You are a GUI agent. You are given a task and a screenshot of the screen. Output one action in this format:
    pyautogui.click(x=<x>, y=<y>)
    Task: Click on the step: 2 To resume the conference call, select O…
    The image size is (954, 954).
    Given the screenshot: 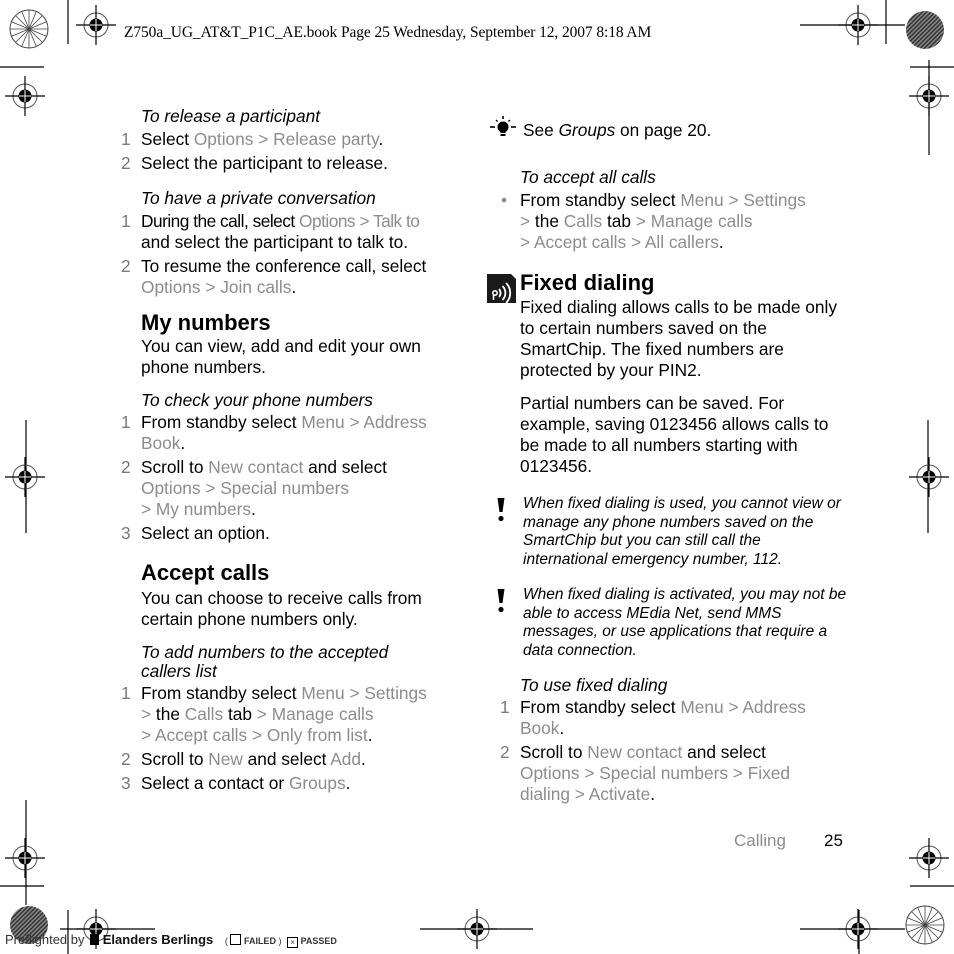 What is the action you would take?
    pyautogui.click(x=296, y=277)
    